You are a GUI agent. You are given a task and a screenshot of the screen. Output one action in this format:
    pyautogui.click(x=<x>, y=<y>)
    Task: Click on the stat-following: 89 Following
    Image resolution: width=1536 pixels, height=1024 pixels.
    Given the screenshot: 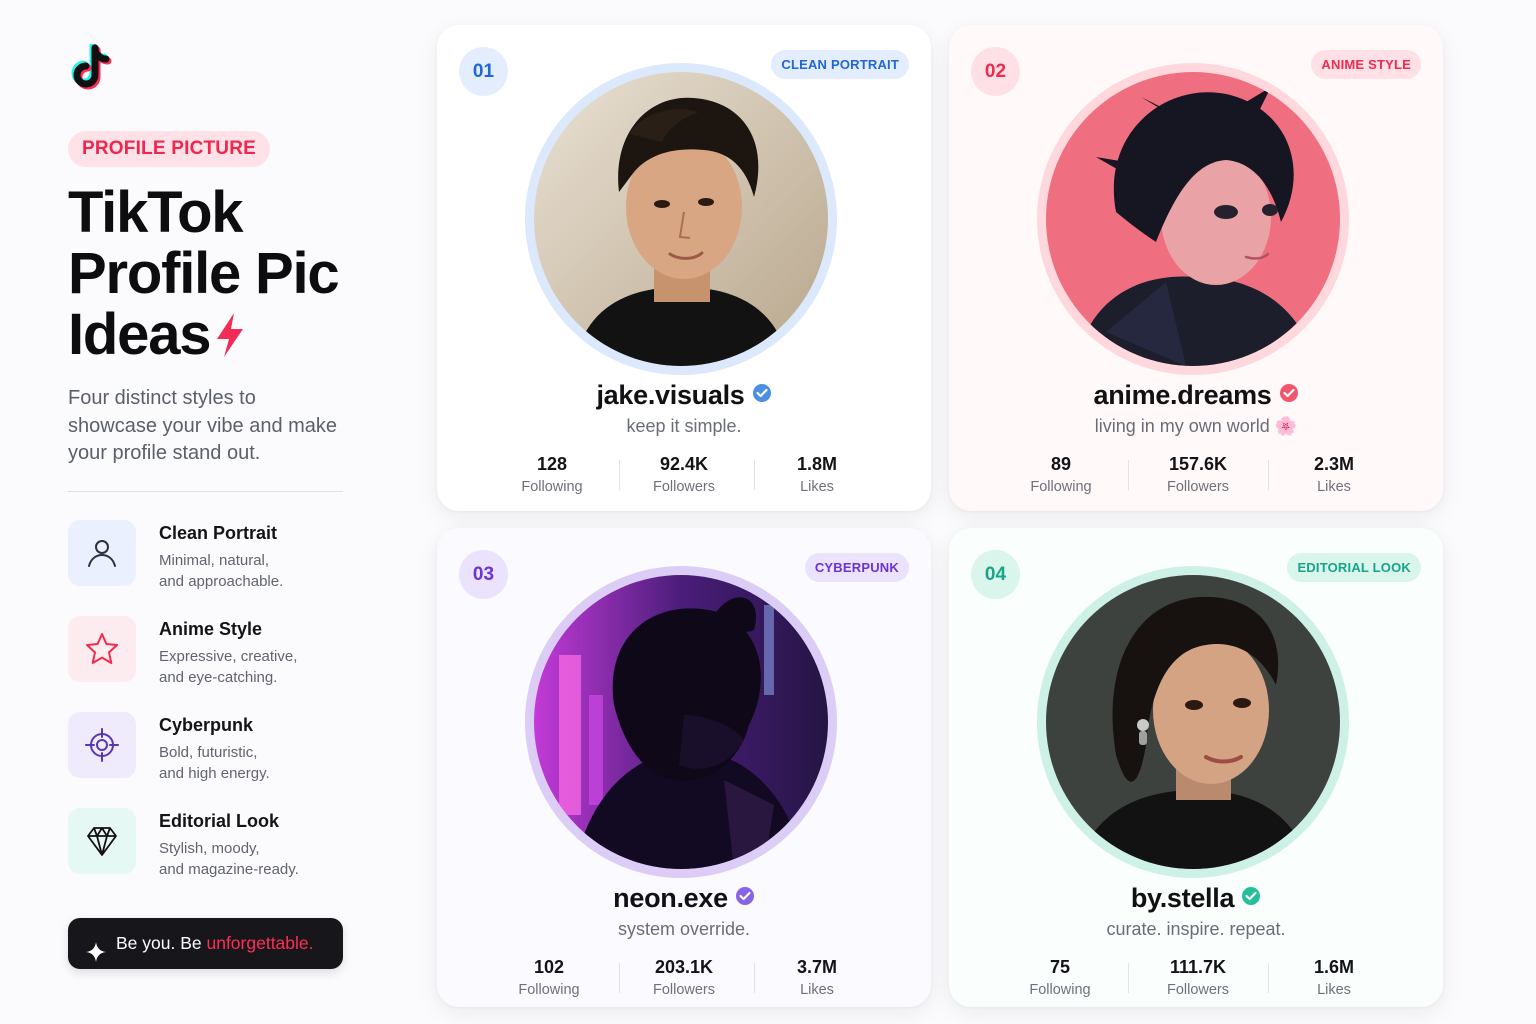 What is the action you would take?
    pyautogui.click(x=1061, y=474)
    